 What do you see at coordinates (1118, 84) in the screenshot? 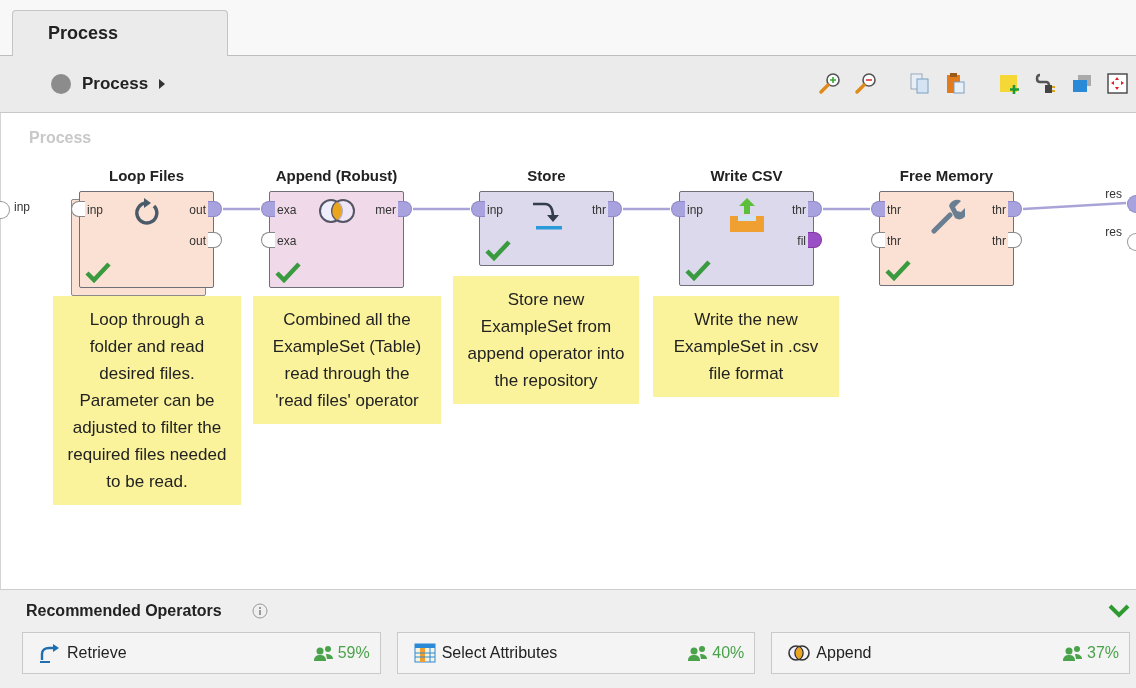
I see `fit-icon` at bounding box center [1118, 84].